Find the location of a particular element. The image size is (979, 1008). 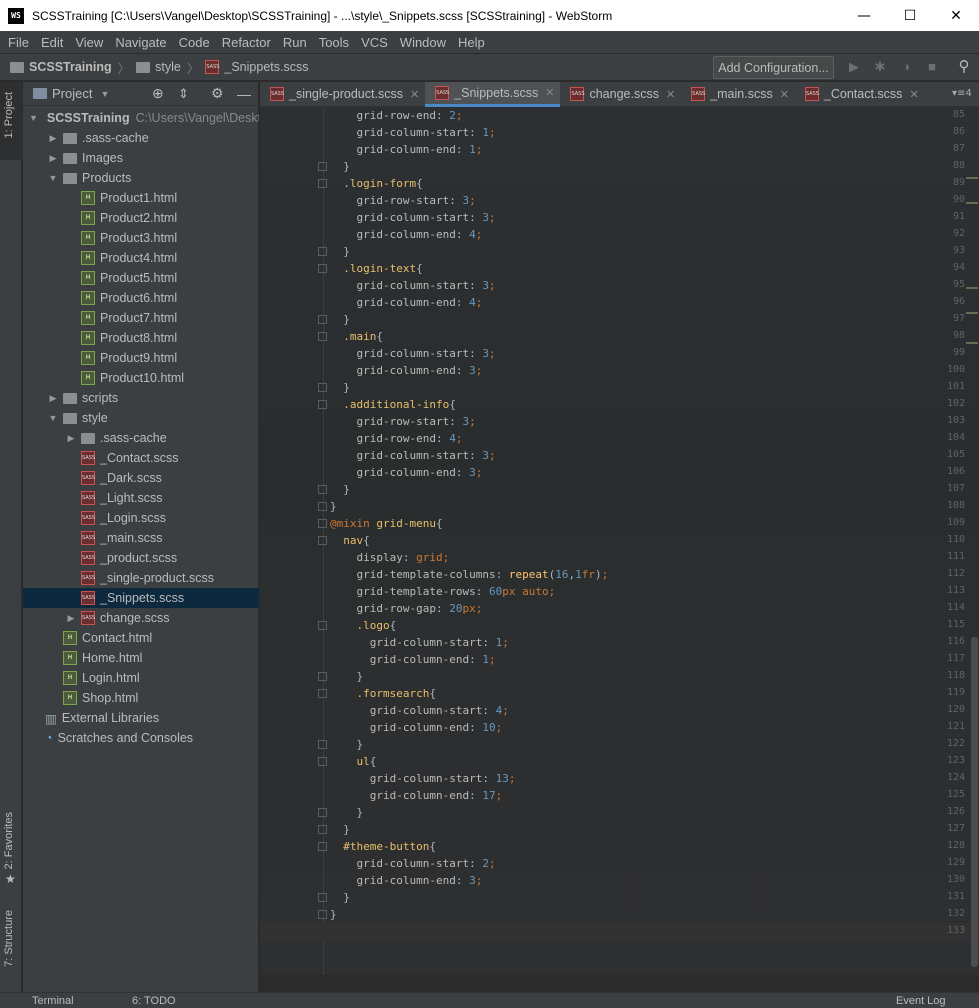

editor-scrollbar is located at coordinates (974, 802).